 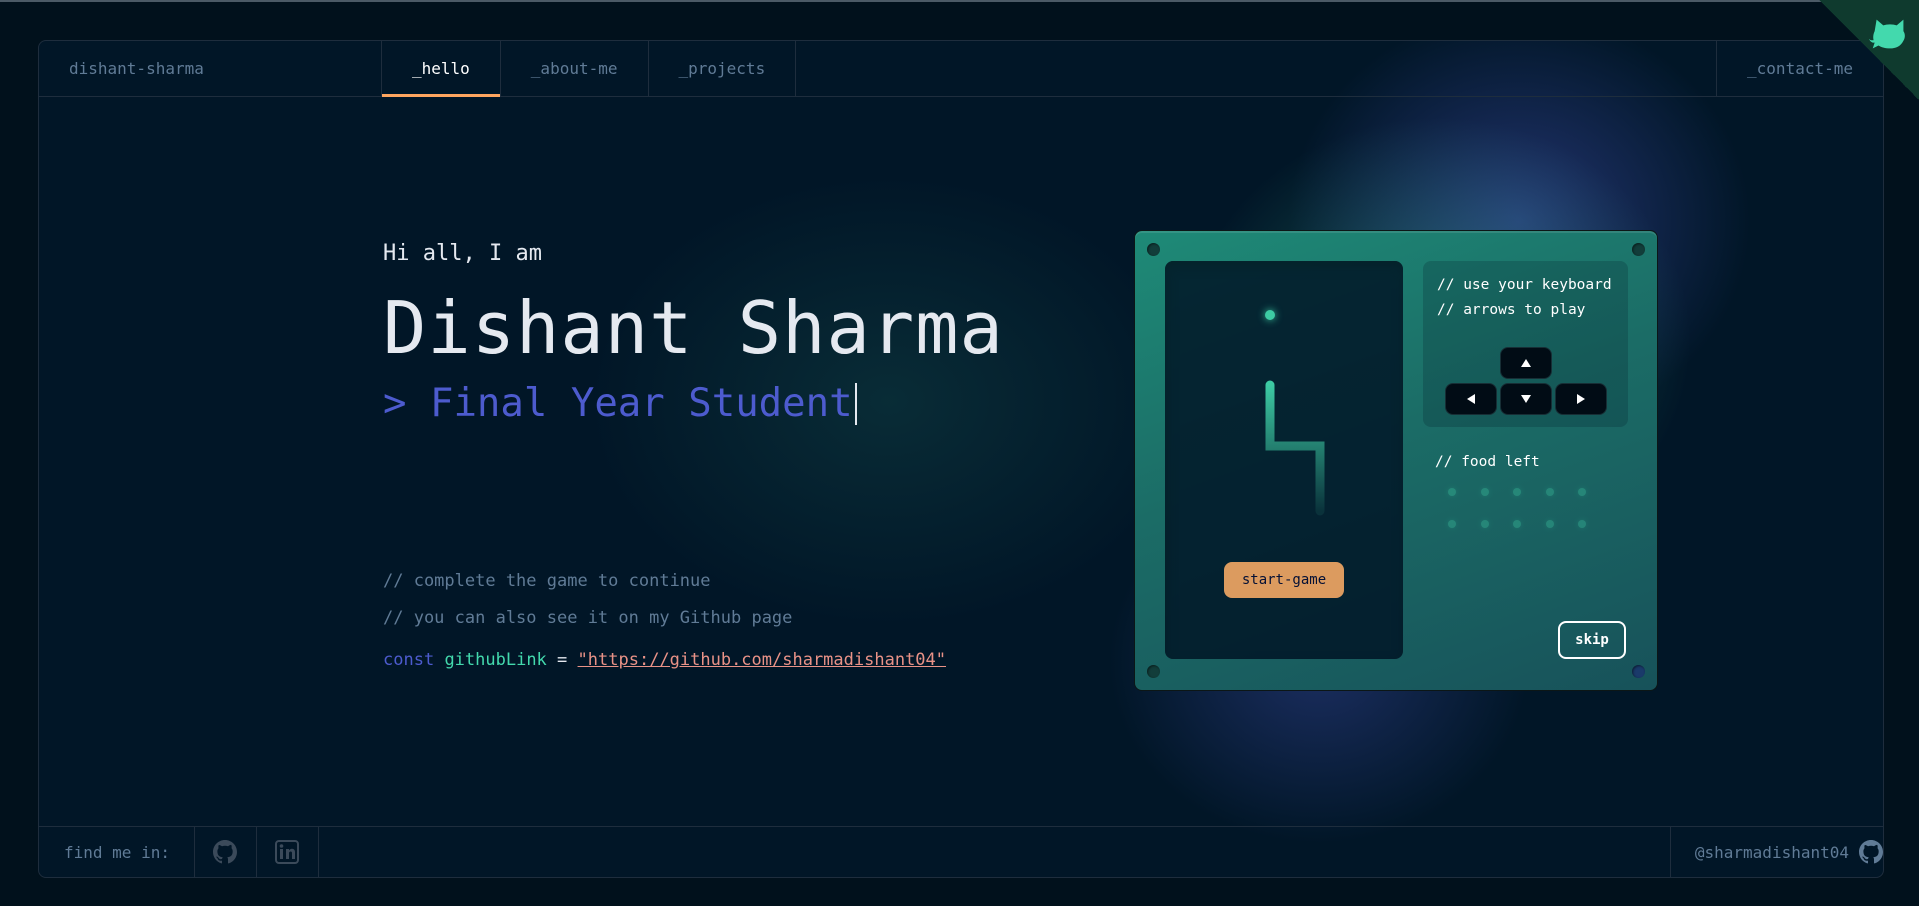 I want to click on arrow-right-icon, so click(x=1581, y=399).